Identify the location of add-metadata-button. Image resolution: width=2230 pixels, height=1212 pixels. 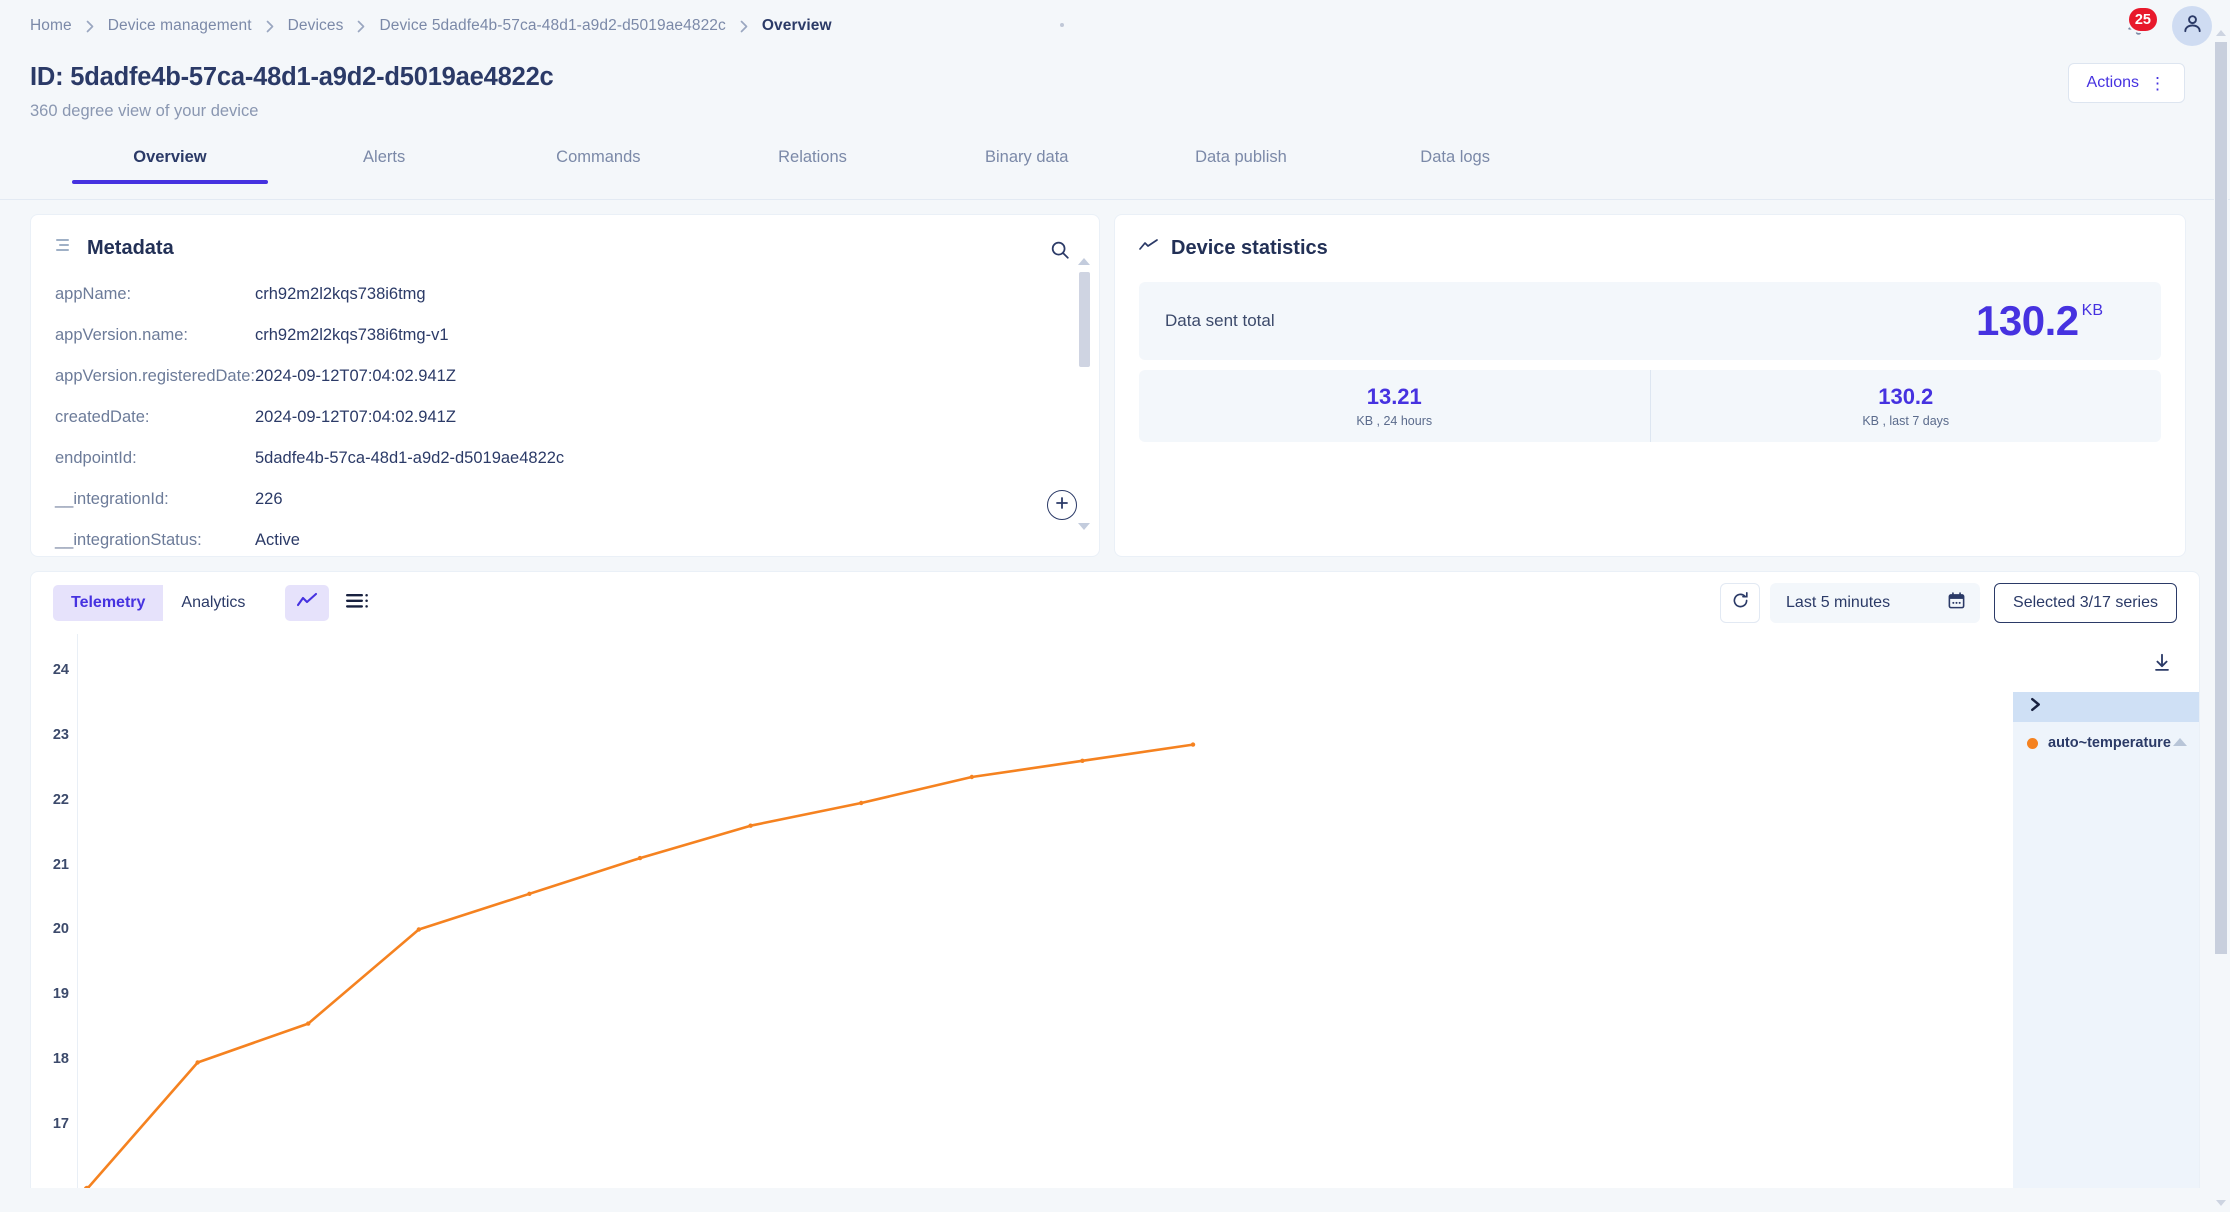
(1062, 505).